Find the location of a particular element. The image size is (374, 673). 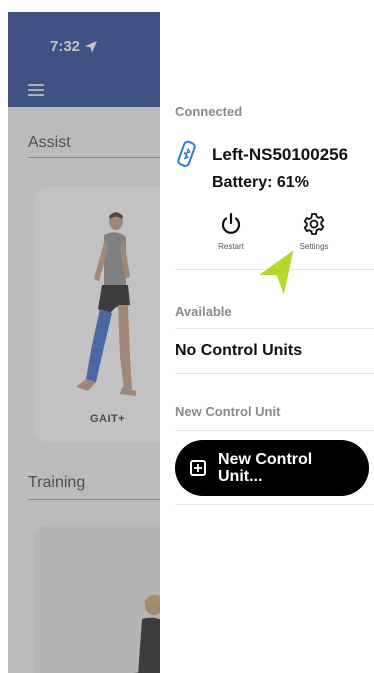

gear-icon is located at coordinates (314, 224).